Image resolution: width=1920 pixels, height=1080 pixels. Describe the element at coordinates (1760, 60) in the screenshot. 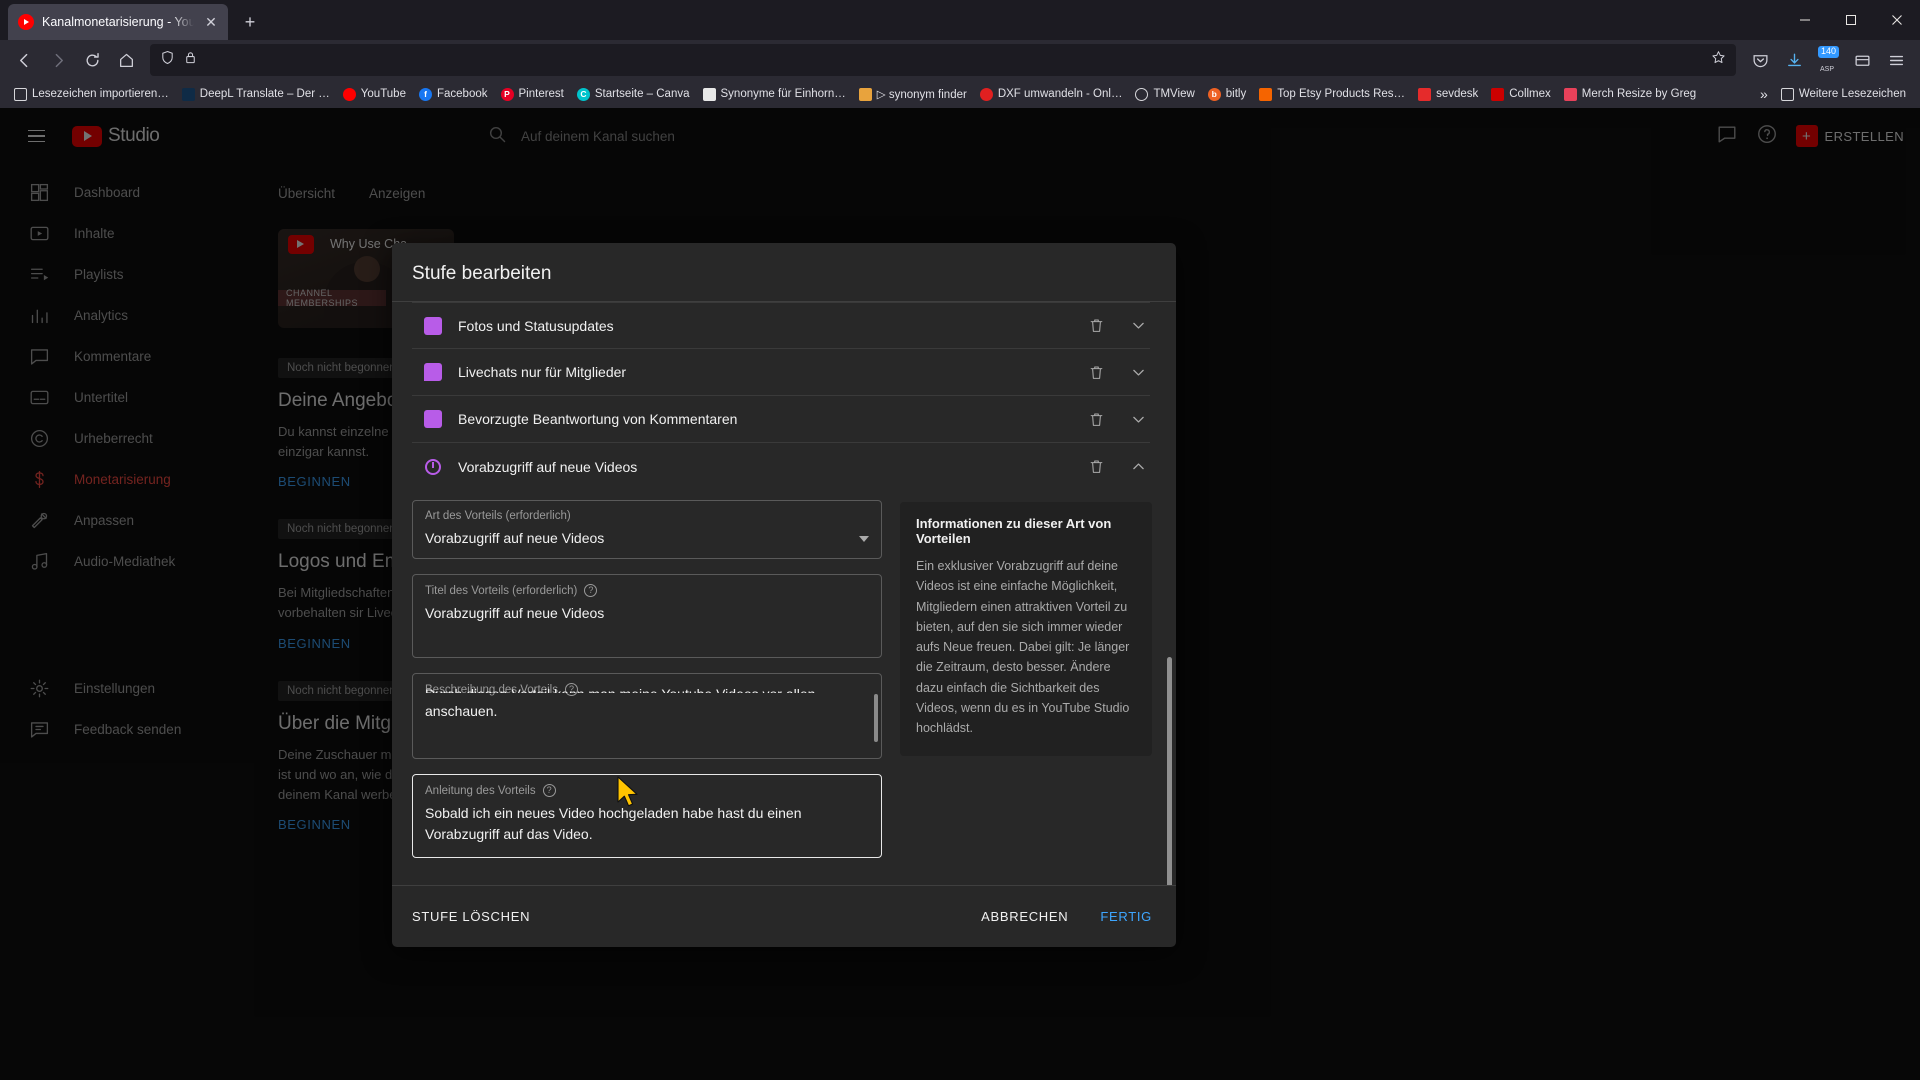

I see `pocket-icon` at that location.